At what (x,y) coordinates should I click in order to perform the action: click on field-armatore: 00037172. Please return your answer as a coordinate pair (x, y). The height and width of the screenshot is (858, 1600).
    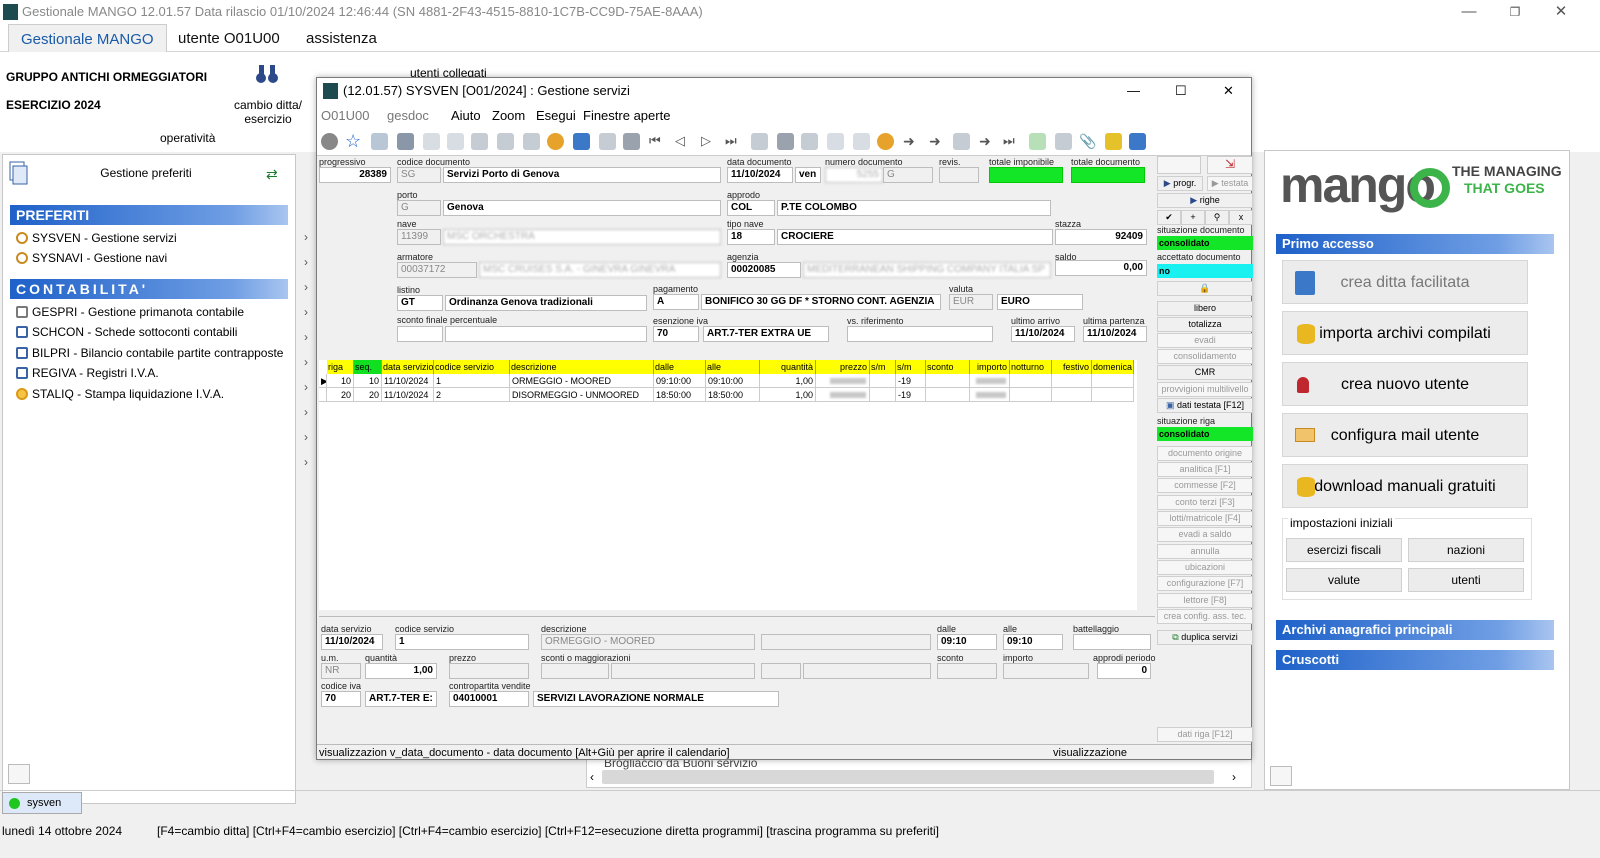
    Looking at the image, I should click on (437, 270).